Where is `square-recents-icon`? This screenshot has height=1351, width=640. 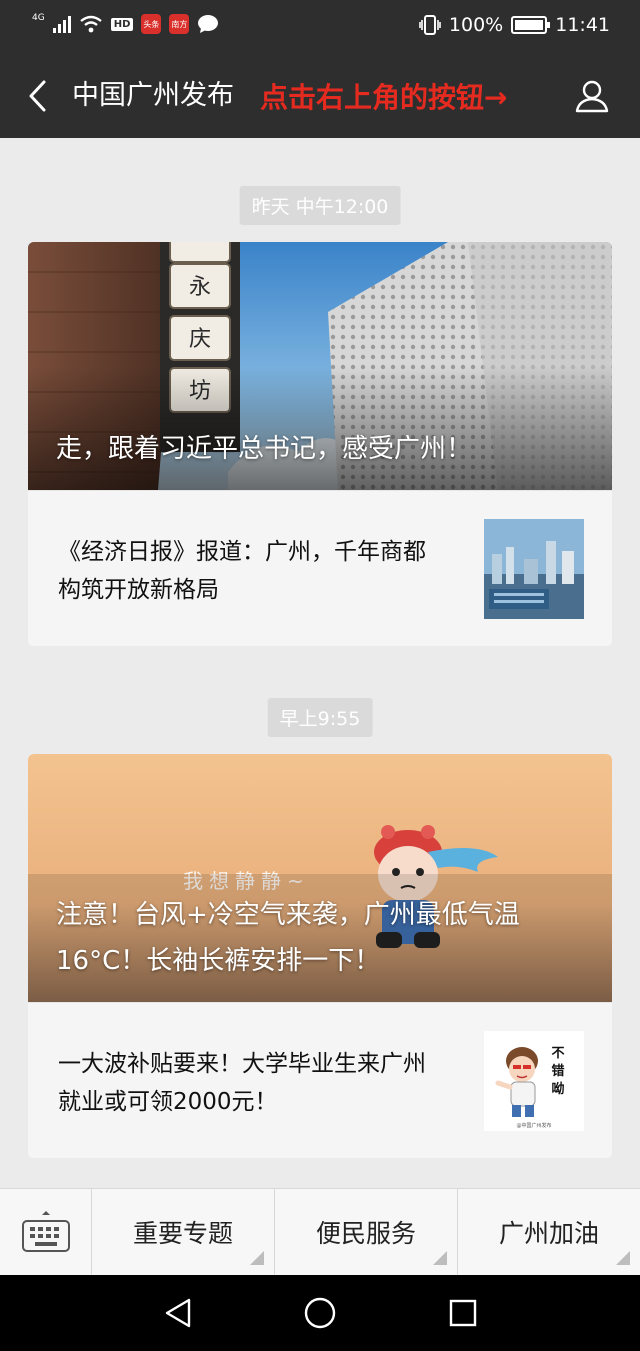 square-recents-icon is located at coordinates (463, 1313).